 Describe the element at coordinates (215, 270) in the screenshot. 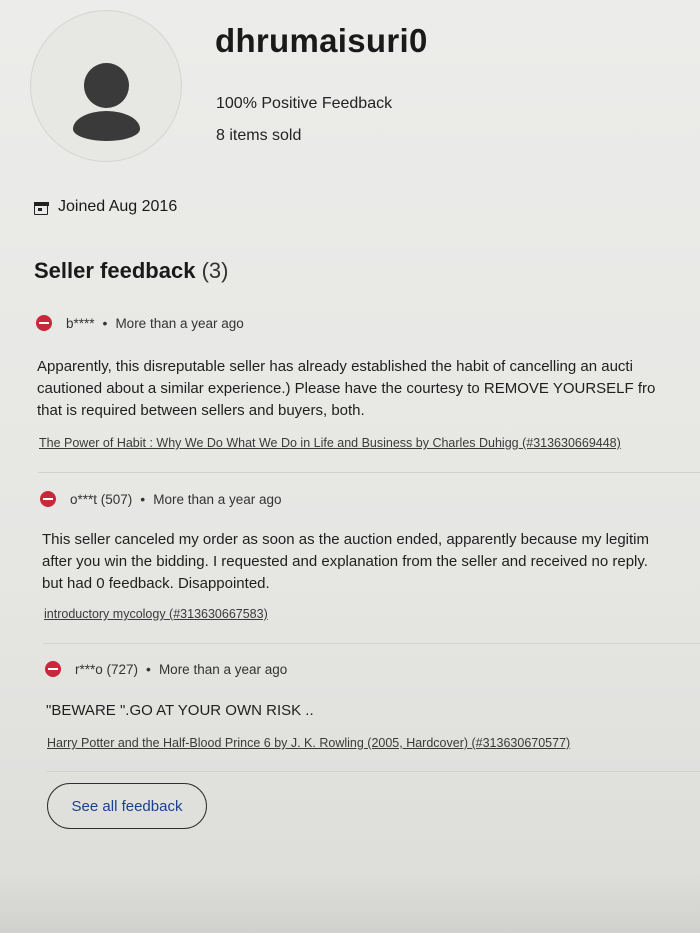

I see `feedback-count: (3)` at that location.